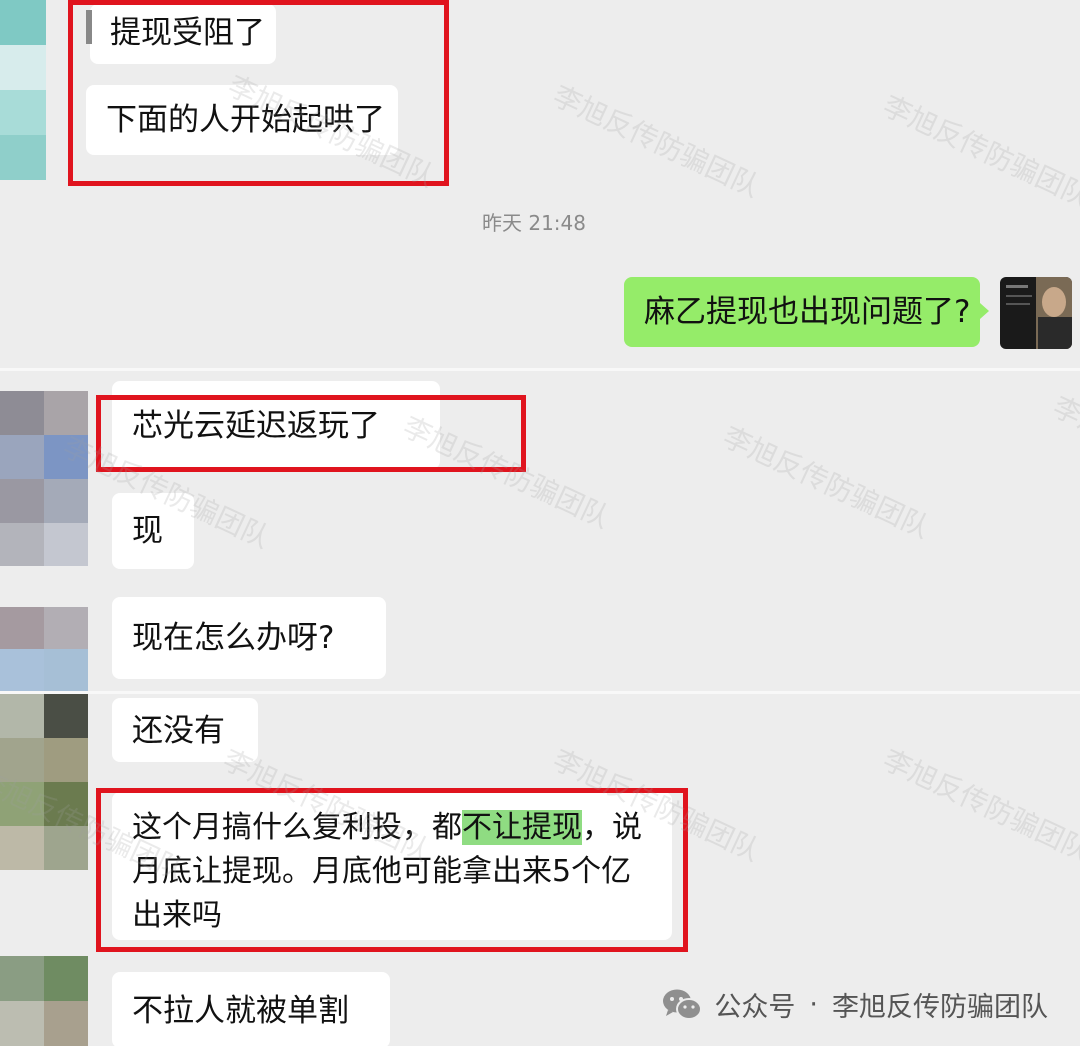  I want to click on outgoing-message-bubble: 麻乙提现也出现问题了?, so click(802, 312).